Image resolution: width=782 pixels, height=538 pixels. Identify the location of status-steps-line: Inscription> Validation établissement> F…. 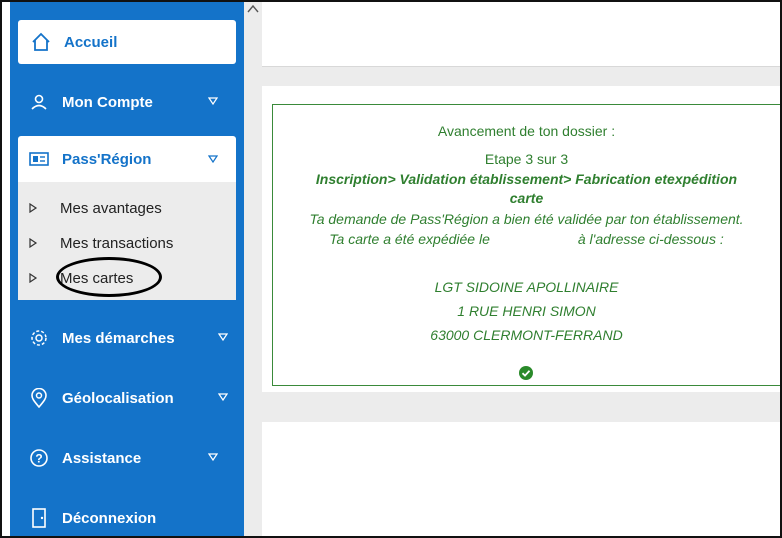
(526, 179).